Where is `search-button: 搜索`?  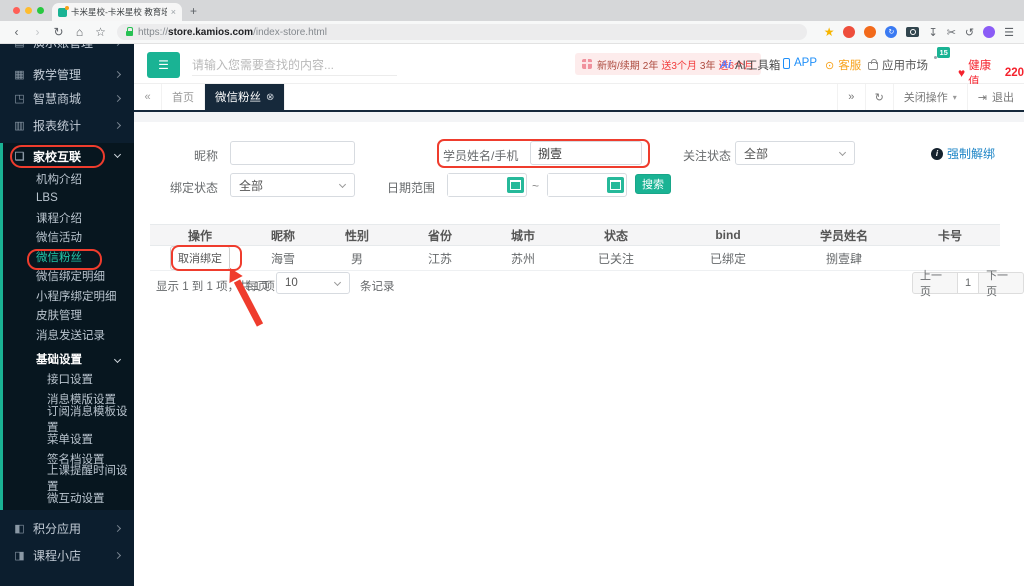
search-button: 搜索 is located at coordinates (653, 184).